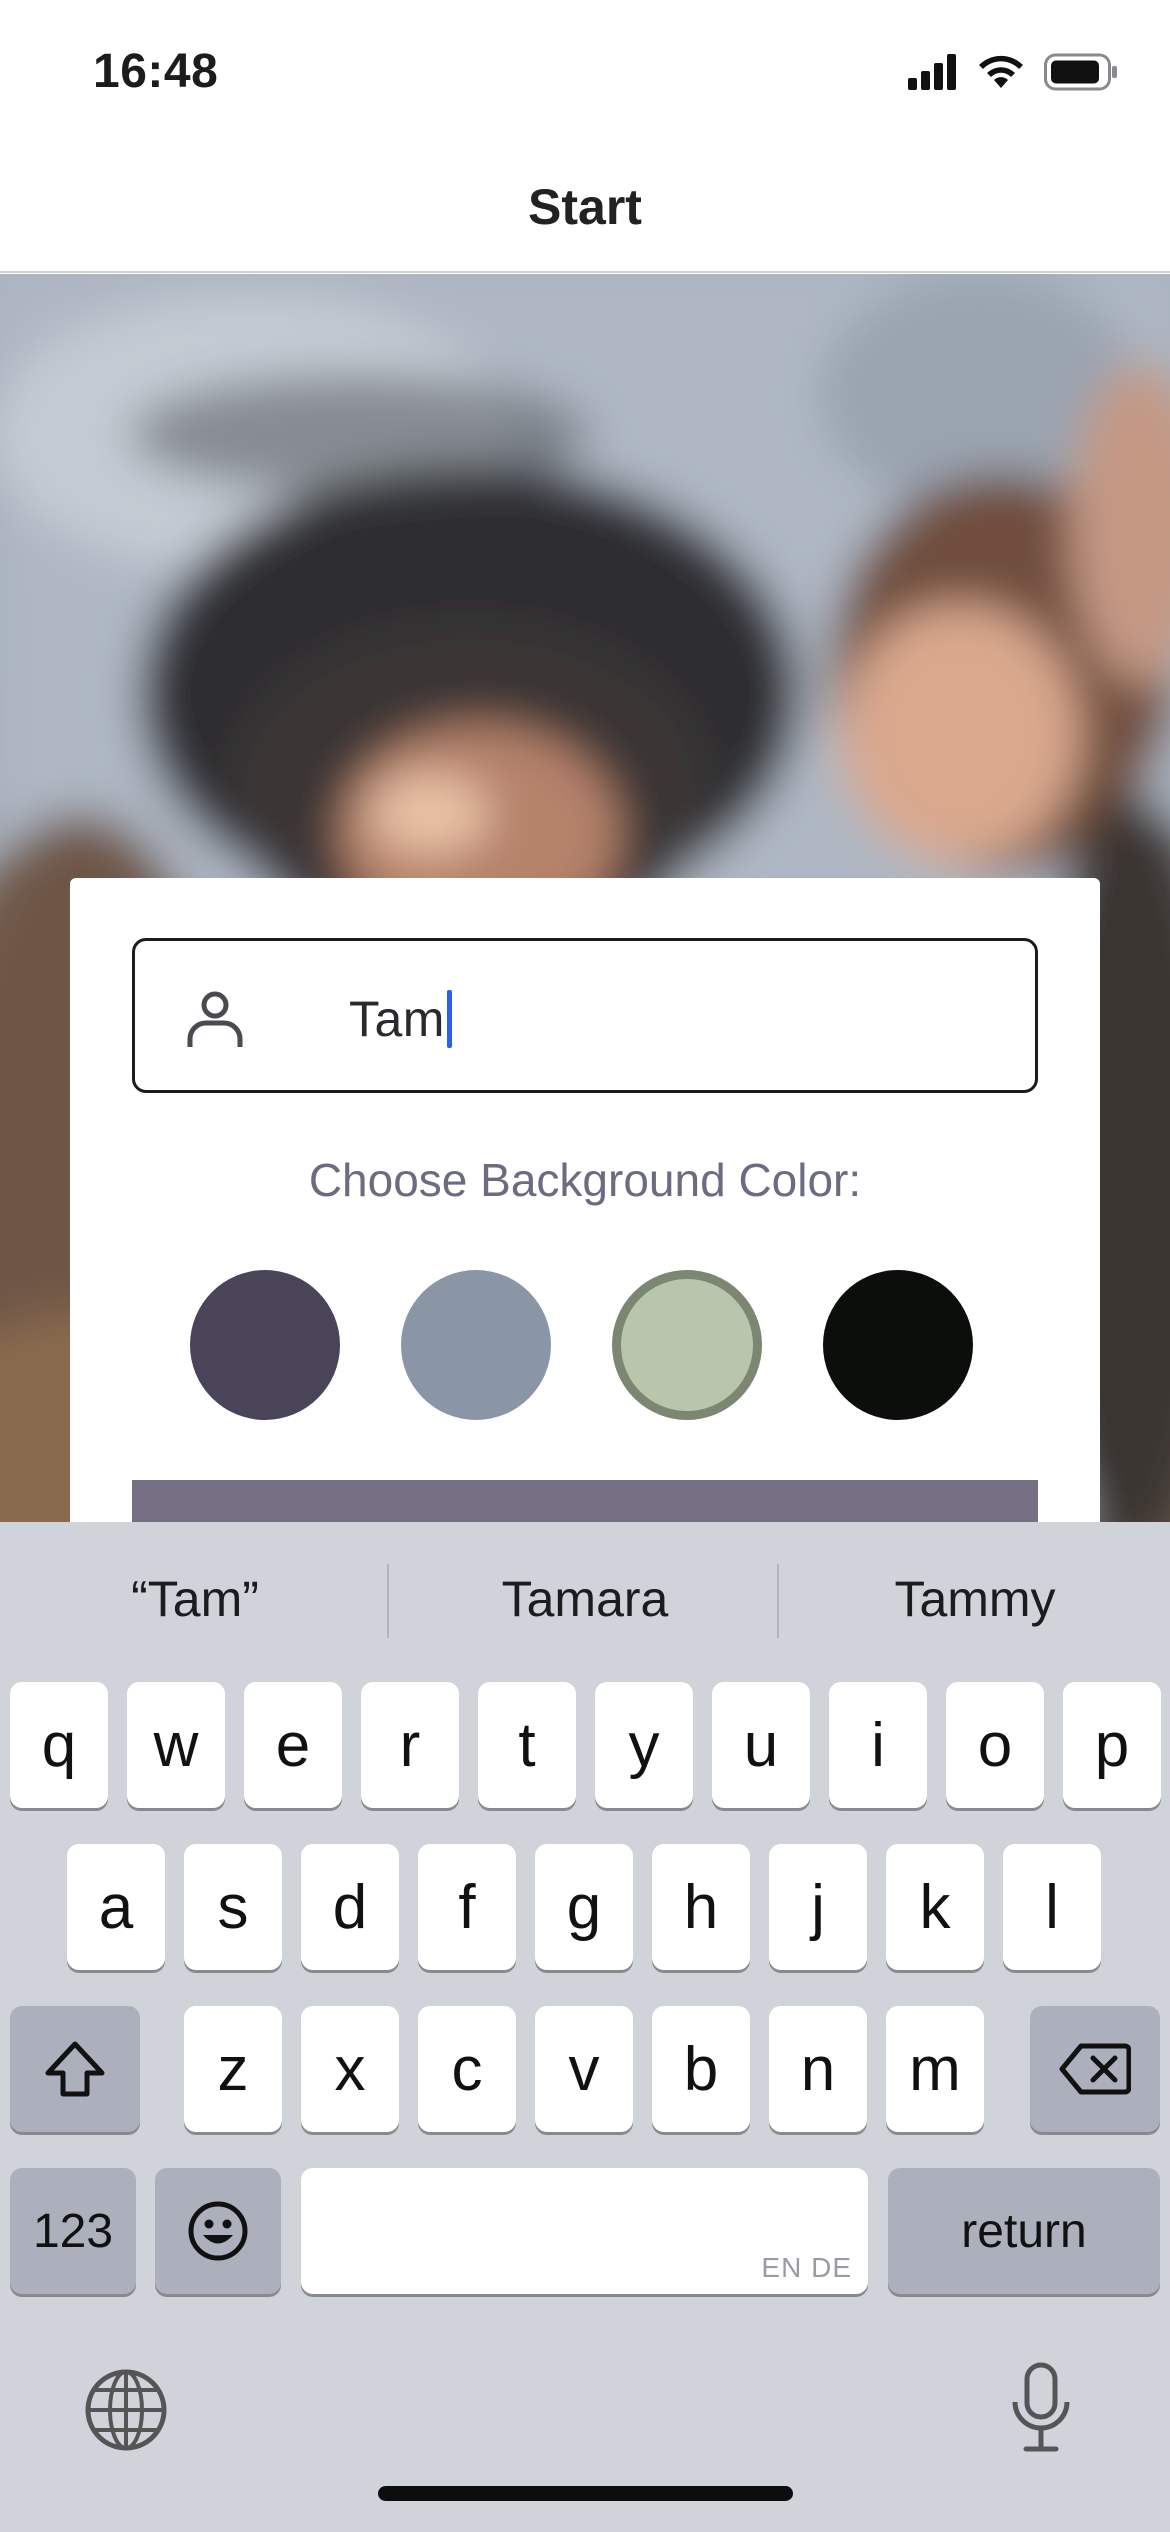  I want to click on wifi-icon, so click(1001, 71).